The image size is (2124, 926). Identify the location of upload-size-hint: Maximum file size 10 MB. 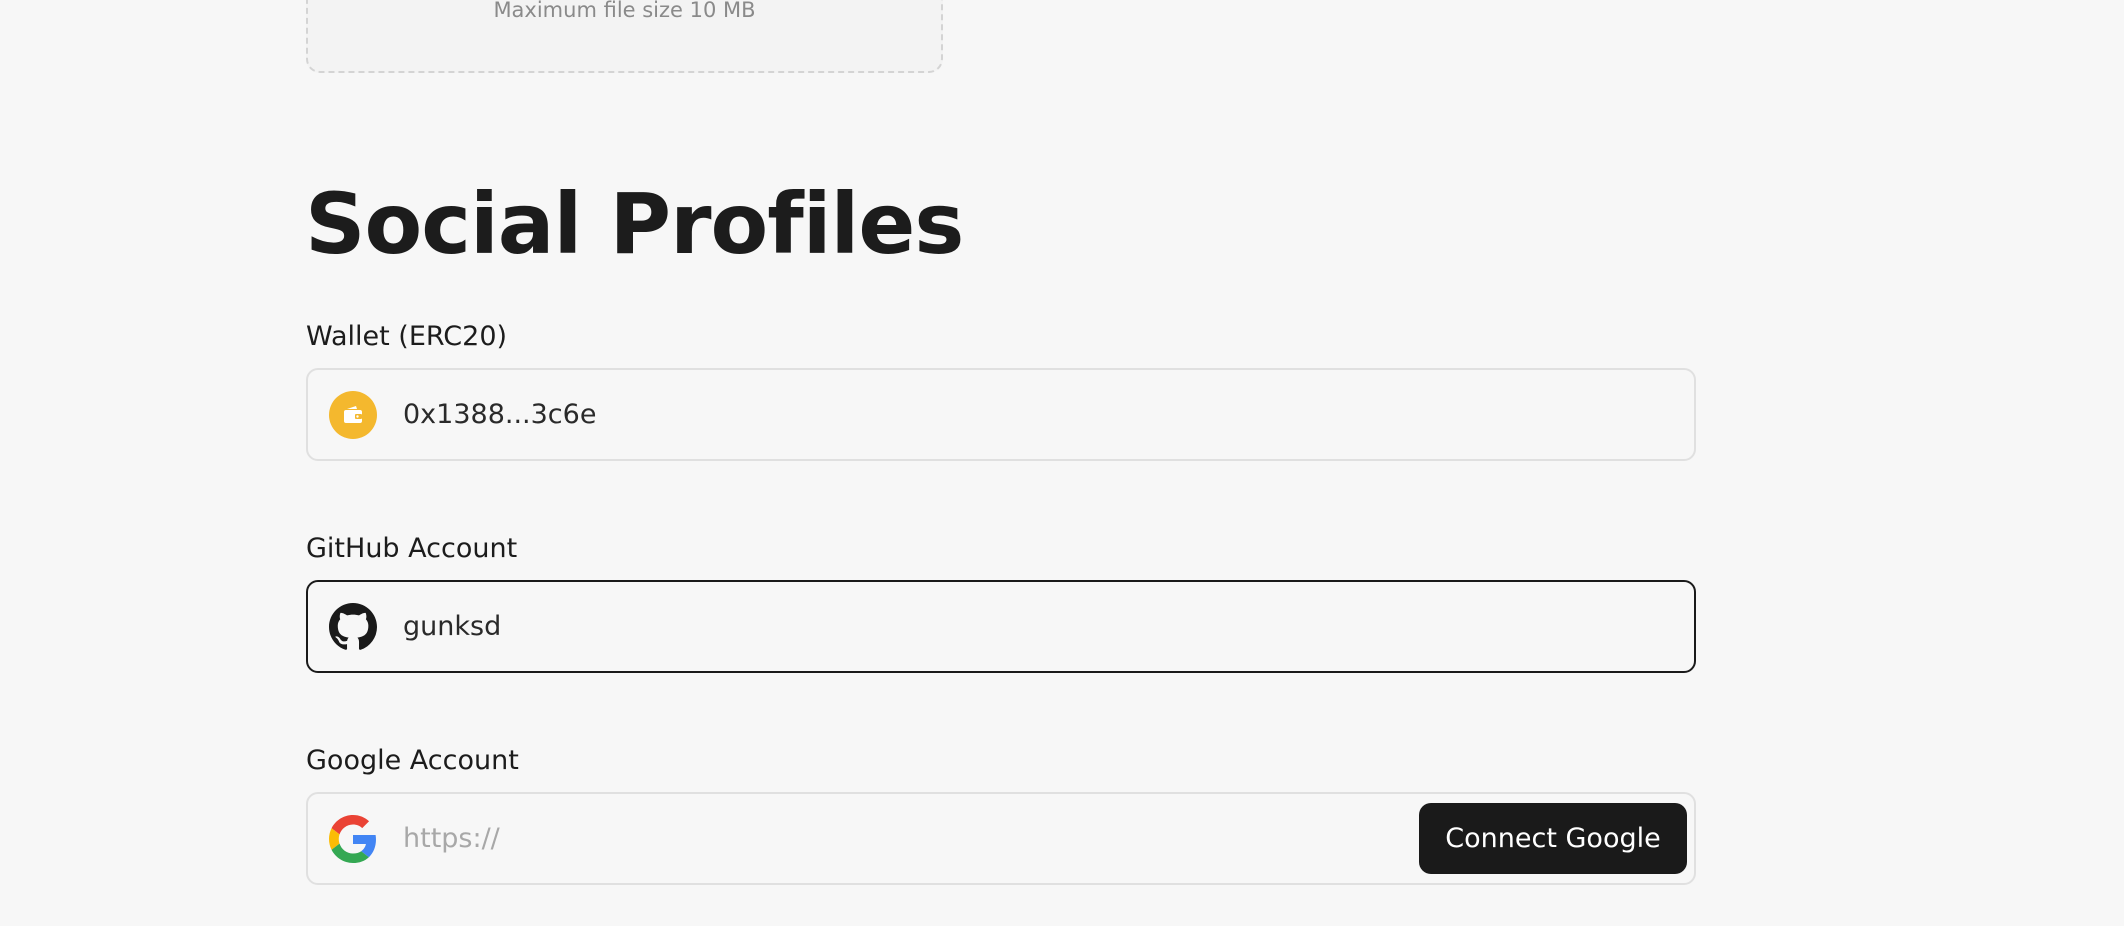
(624, 11).